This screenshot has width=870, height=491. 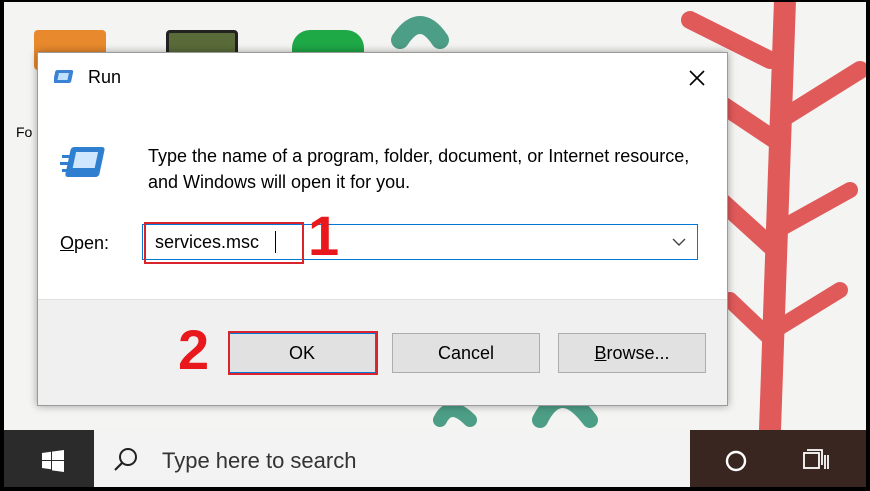 What do you see at coordinates (392, 460) in the screenshot?
I see `taskbar-search-box: Type here to search` at bounding box center [392, 460].